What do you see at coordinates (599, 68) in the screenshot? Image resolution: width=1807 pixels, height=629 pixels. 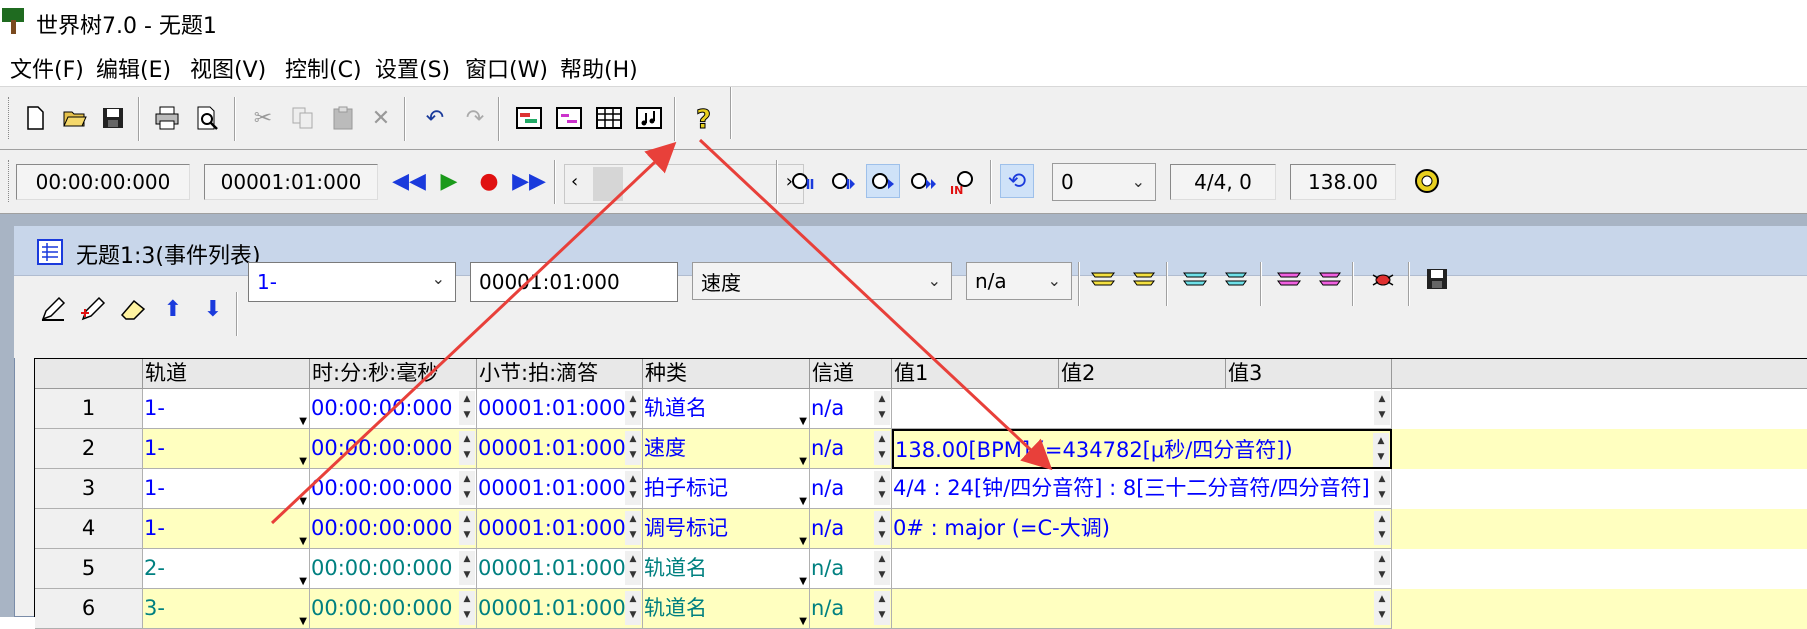 I see `menu-help: 帮助(H)` at bounding box center [599, 68].